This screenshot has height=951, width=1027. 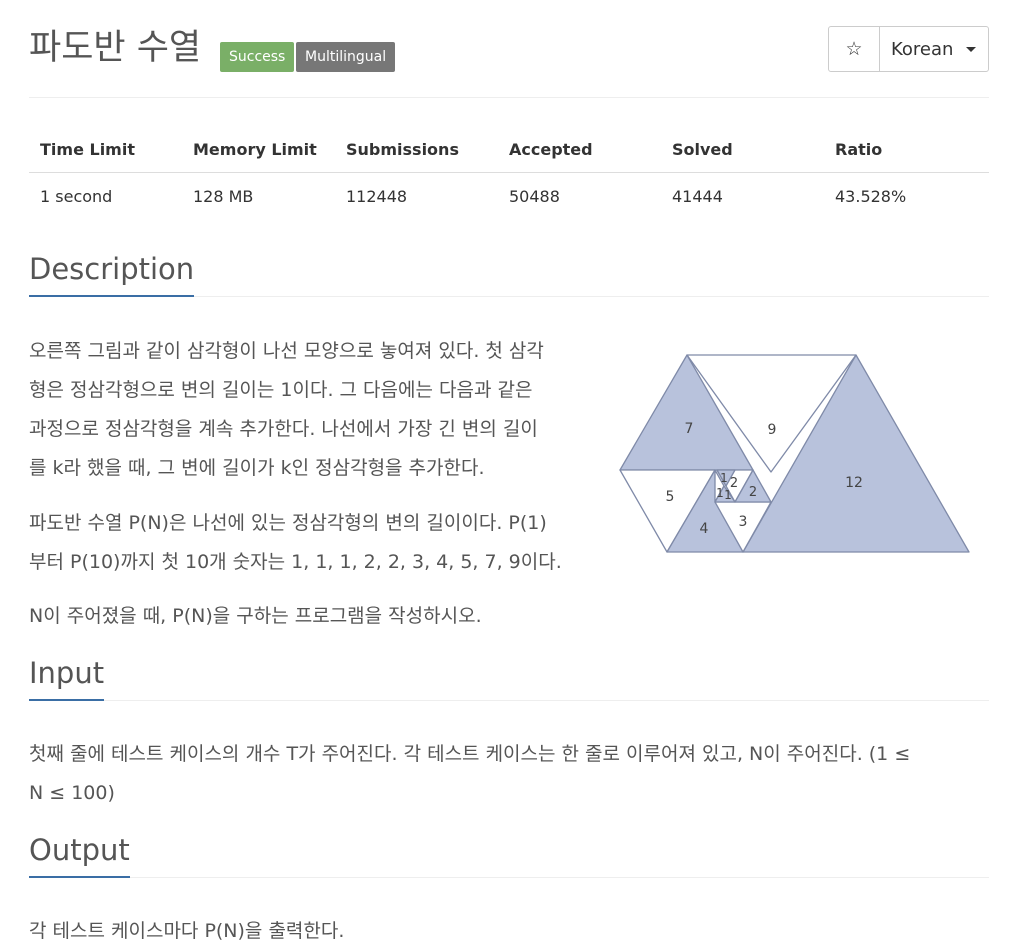 What do you see at coordinates (854, 483) in the screenshot?
I see `label-12: 12` at bounding box center [854, 483].